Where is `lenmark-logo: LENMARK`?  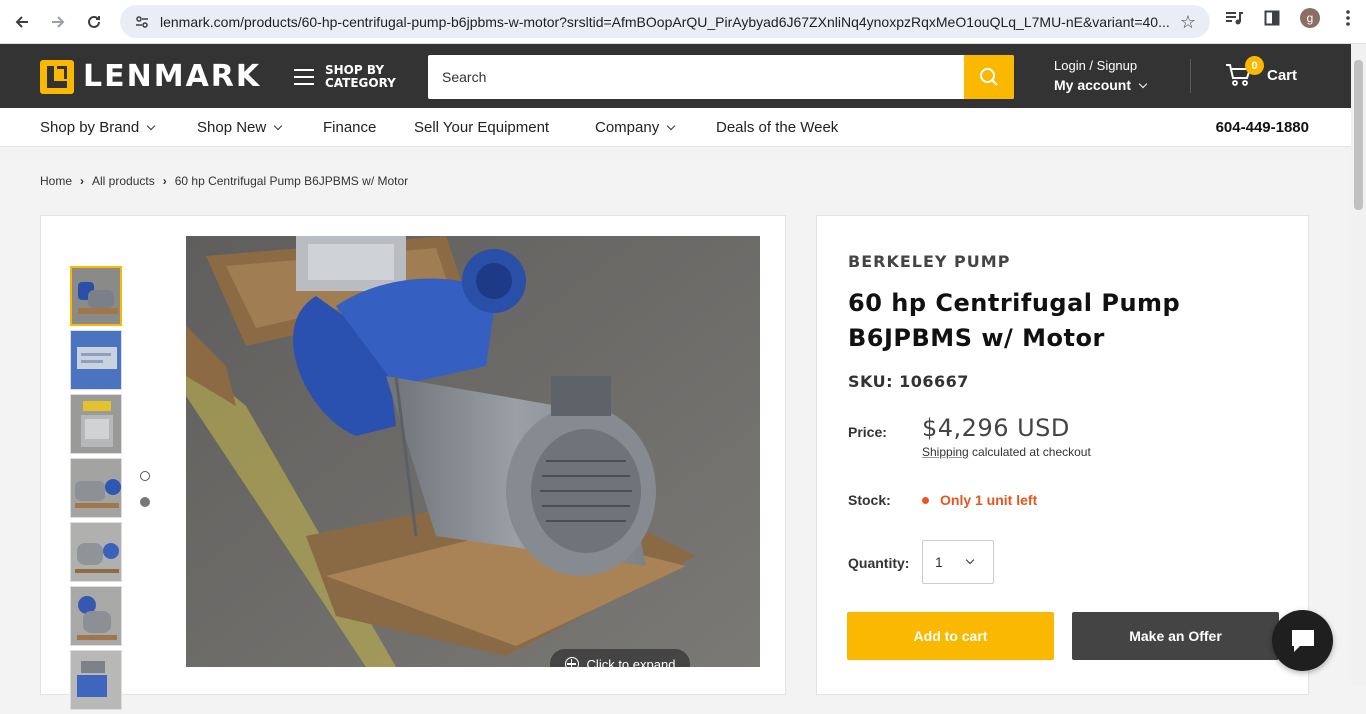
lenmark-logo: LENMARK is located at coordinates (150, 76).